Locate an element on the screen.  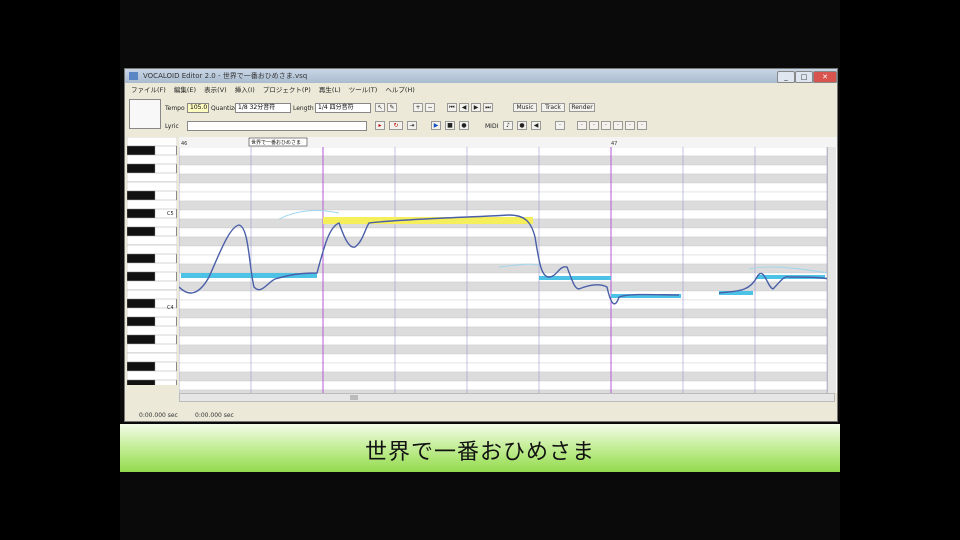
pencil-tool-icon: ✎ is located at coordinates (392, 107).